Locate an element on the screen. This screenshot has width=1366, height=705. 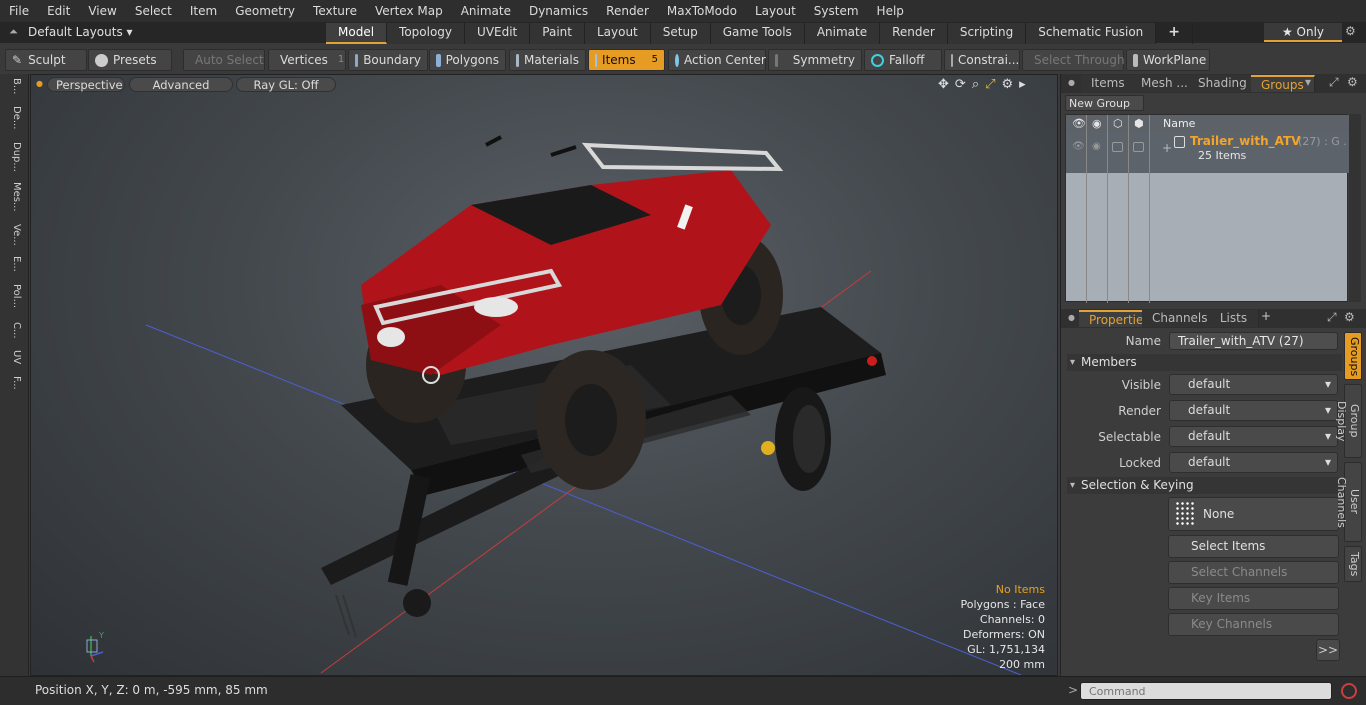
side-tab-user-channels: User Channels is located at coordinates (1348, 502).